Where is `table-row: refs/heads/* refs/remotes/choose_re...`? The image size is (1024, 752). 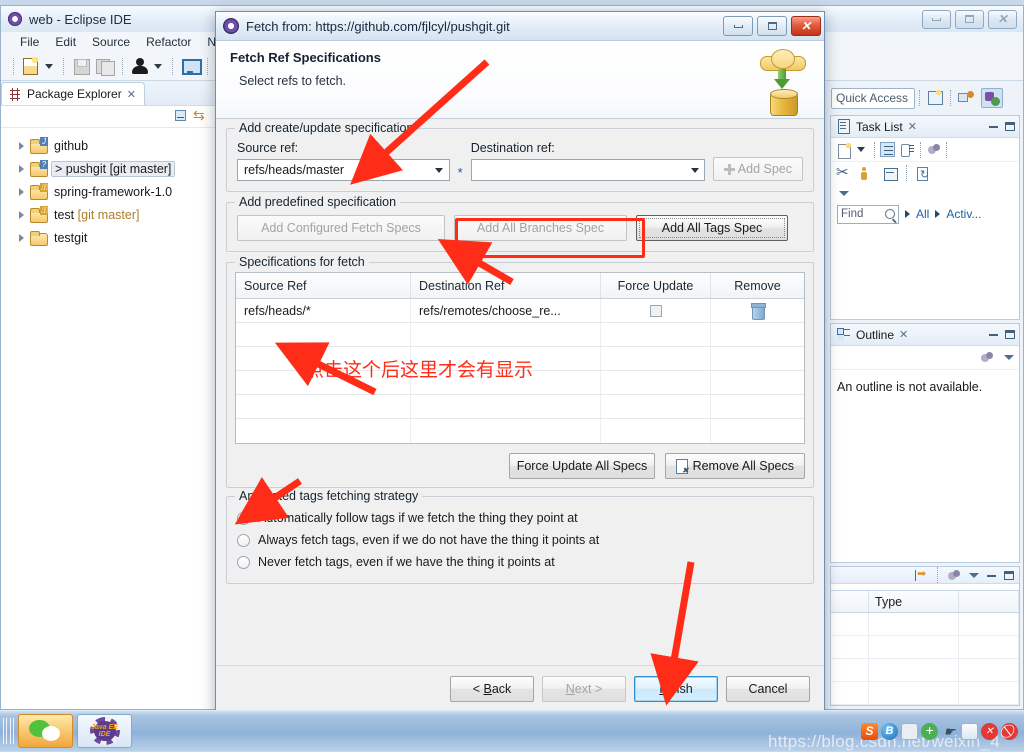 table-row: refs/heads/* refs/remotes/choose_re... is located at coordinates (520, 311).